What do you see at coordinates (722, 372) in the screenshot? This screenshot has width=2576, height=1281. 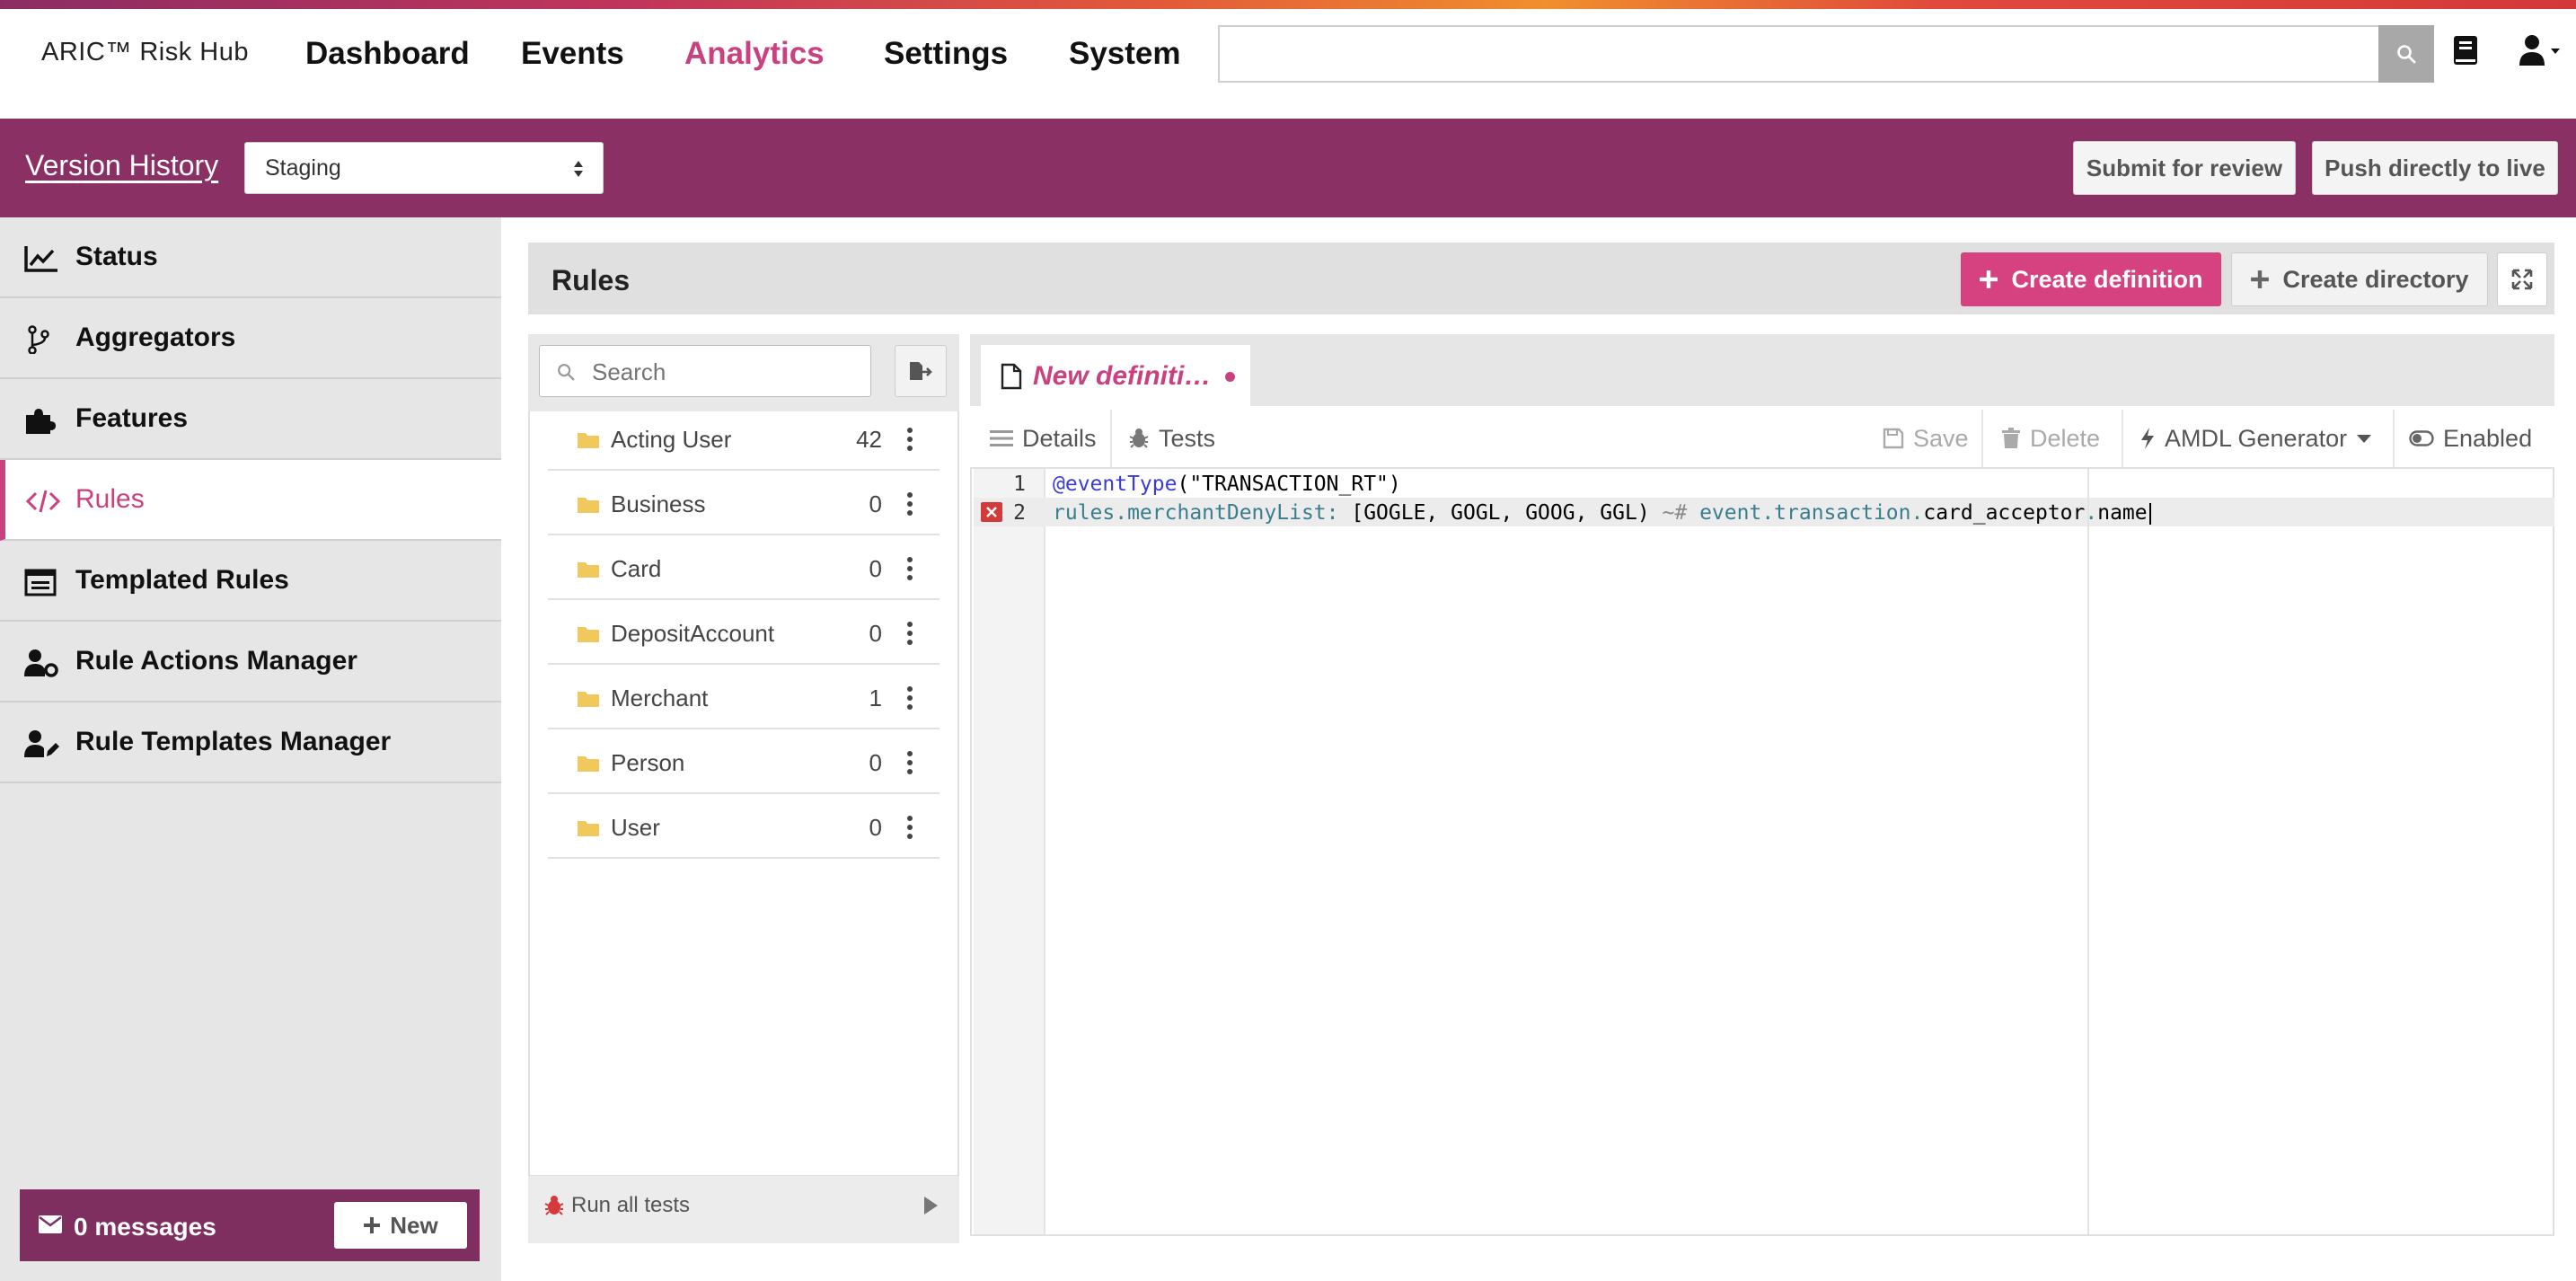 I see `tree-search-input` at bounding box center [722, 372].